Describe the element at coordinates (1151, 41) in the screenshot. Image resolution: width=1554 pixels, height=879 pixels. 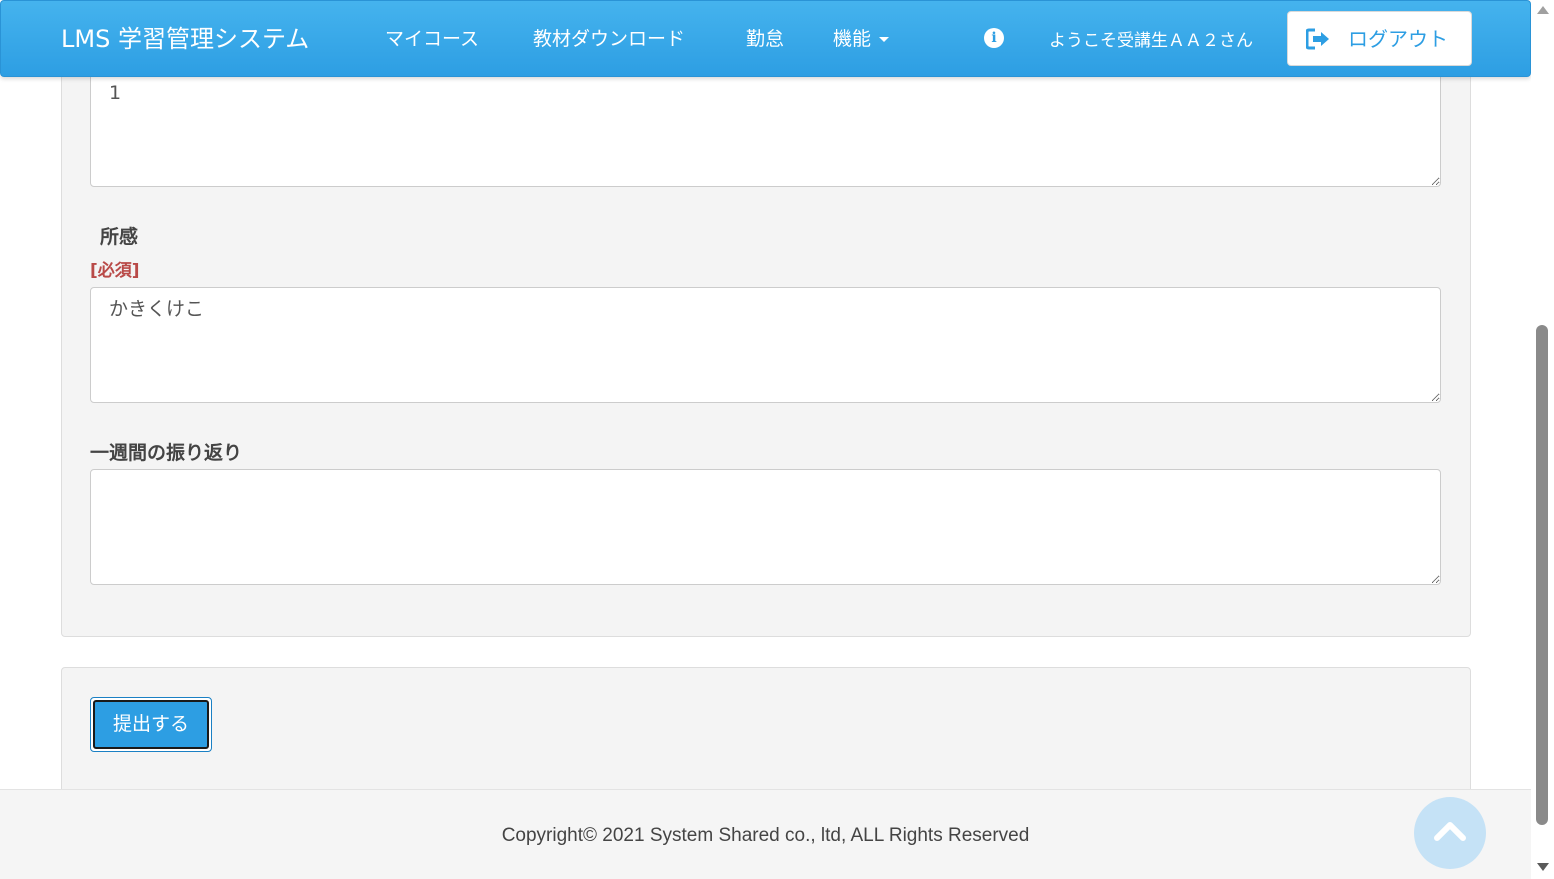
I see `welcome-message: ようこそ受講生ＡＡ２さん` at that location.